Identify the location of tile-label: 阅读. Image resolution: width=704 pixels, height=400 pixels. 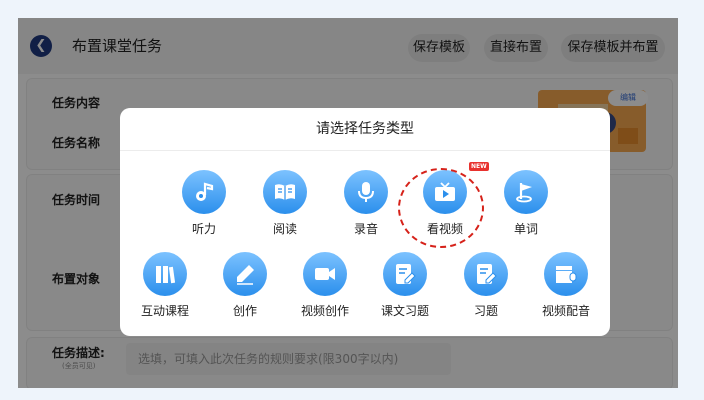
(284, 229).